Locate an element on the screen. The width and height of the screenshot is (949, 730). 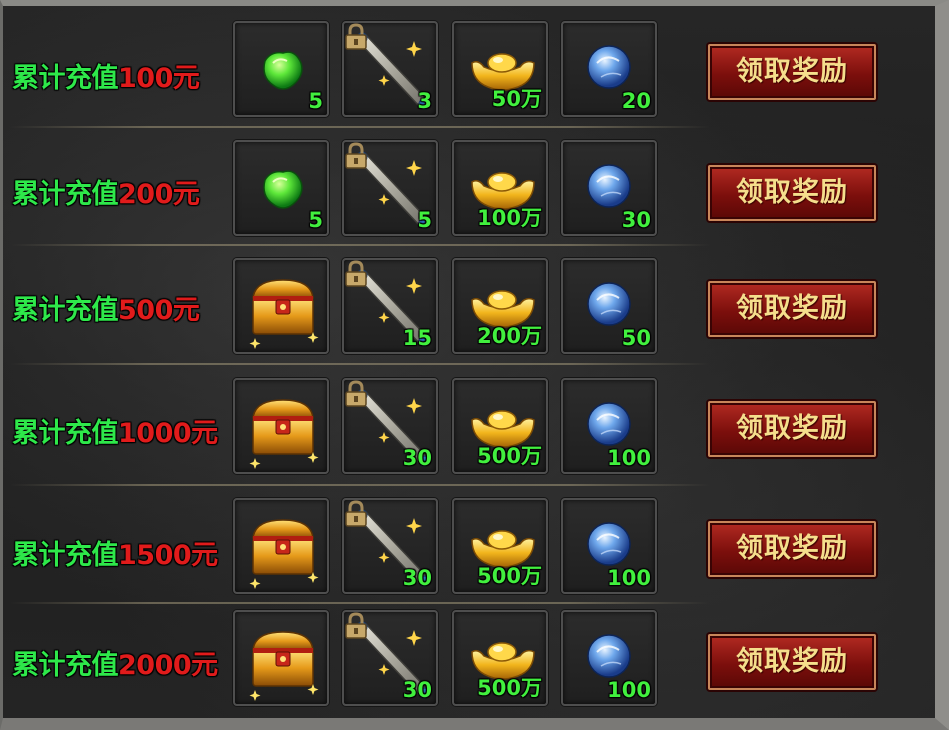
item-count: 50万 is located at coordinates (516, 99).